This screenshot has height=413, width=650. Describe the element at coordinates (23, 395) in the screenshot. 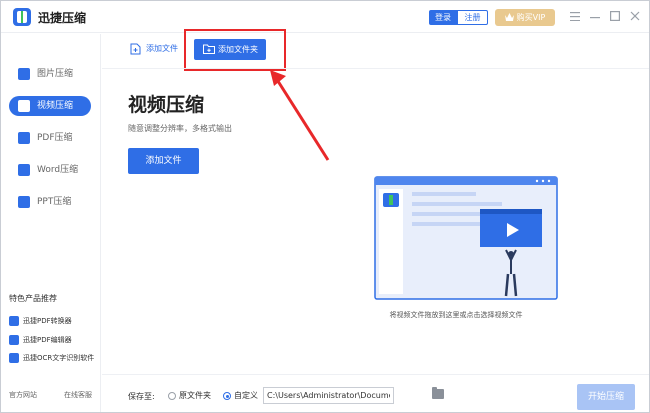

I see `official-site-link: 官方网站` at that location.